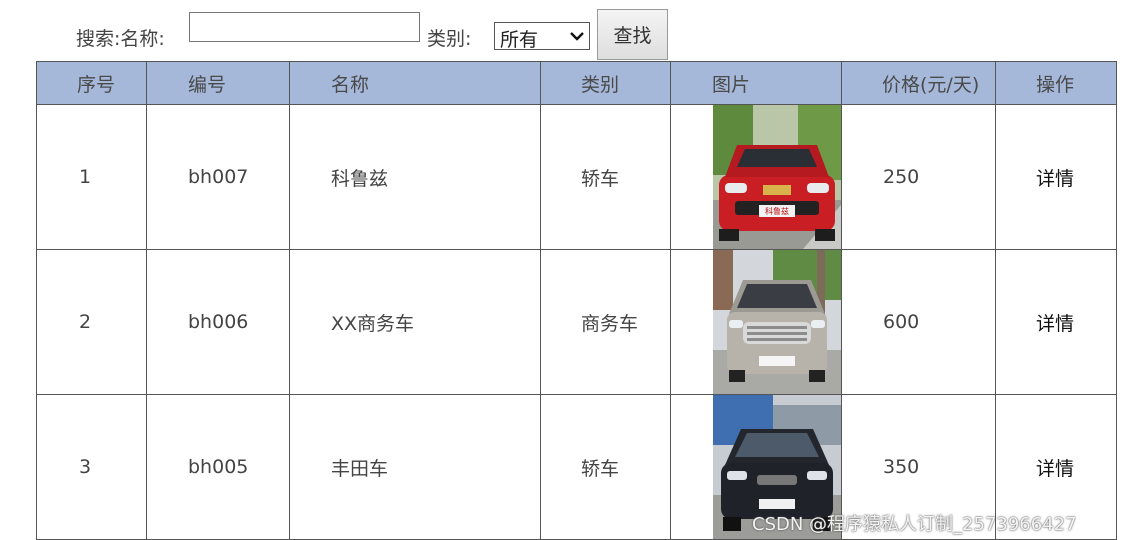 This screenshot has width=1133, height=540. Describe the element at coordinates (918, 467) in the screenshot. I see `row-price: 350` at that location.